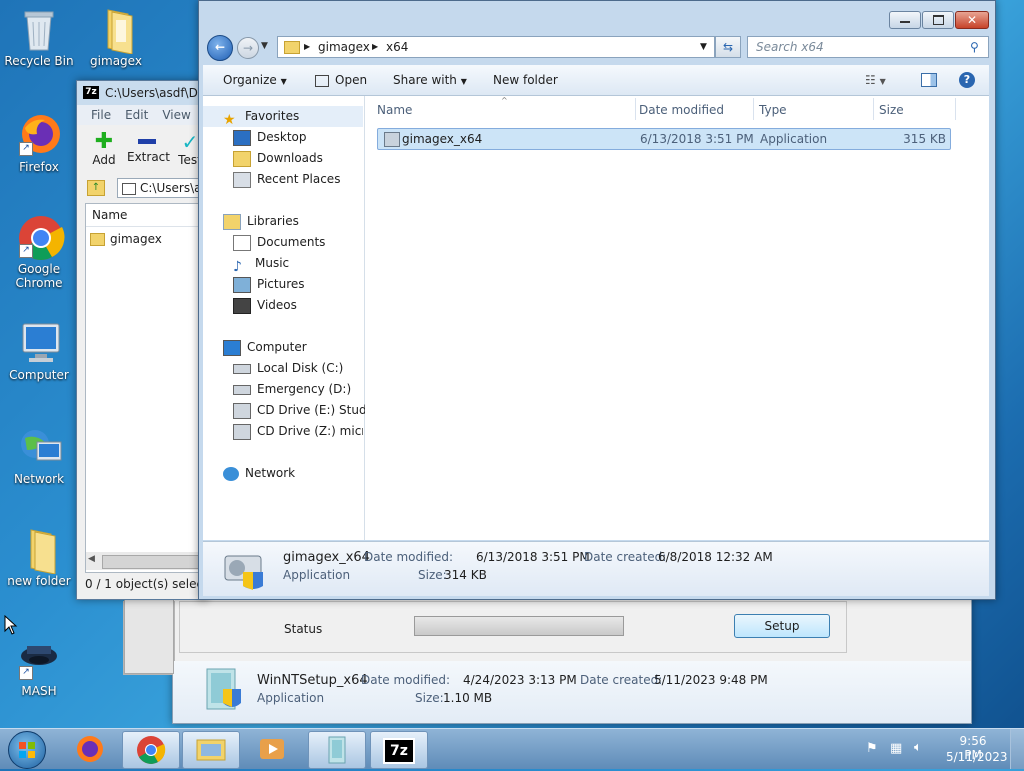  Describe the element at coordinates (148, 147) in the screenshot. I see `extract-button: Extract` at that location.